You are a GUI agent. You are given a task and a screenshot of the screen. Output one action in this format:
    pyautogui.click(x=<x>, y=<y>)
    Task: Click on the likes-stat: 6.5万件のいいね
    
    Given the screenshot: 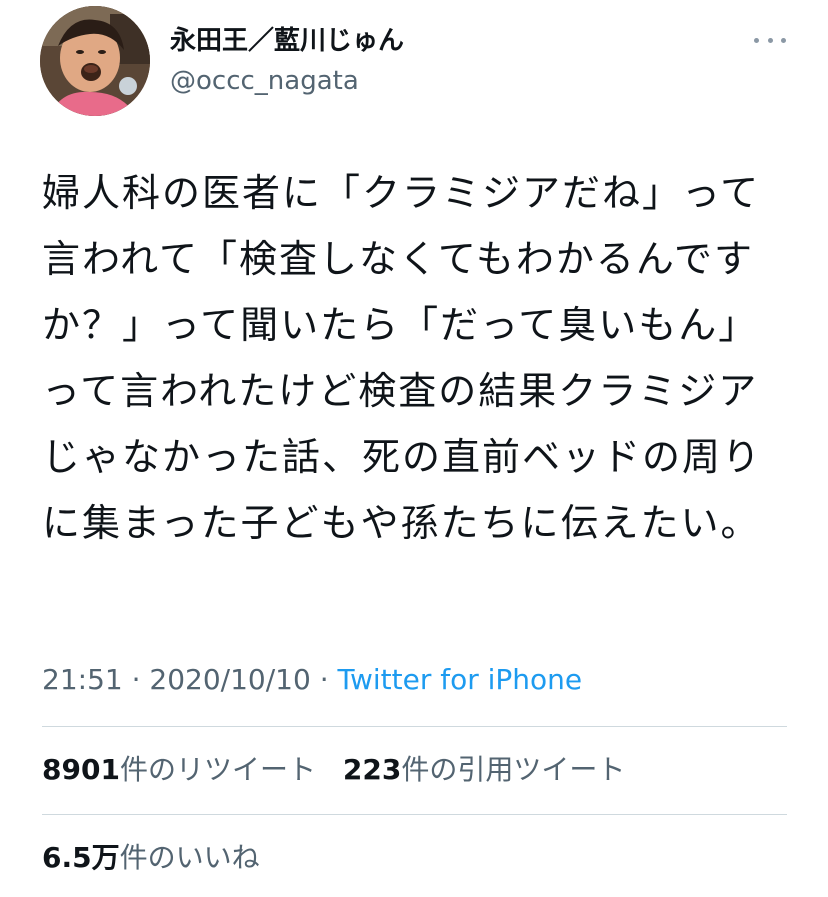 What is the action you would take?
    pyautogui.click(x=151, y=857)
    